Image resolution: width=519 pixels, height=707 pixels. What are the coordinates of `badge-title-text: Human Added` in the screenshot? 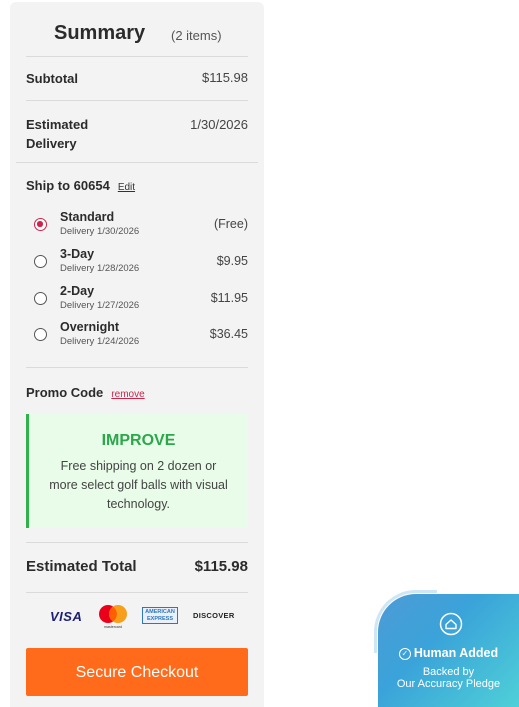 It's located at (456, 653).